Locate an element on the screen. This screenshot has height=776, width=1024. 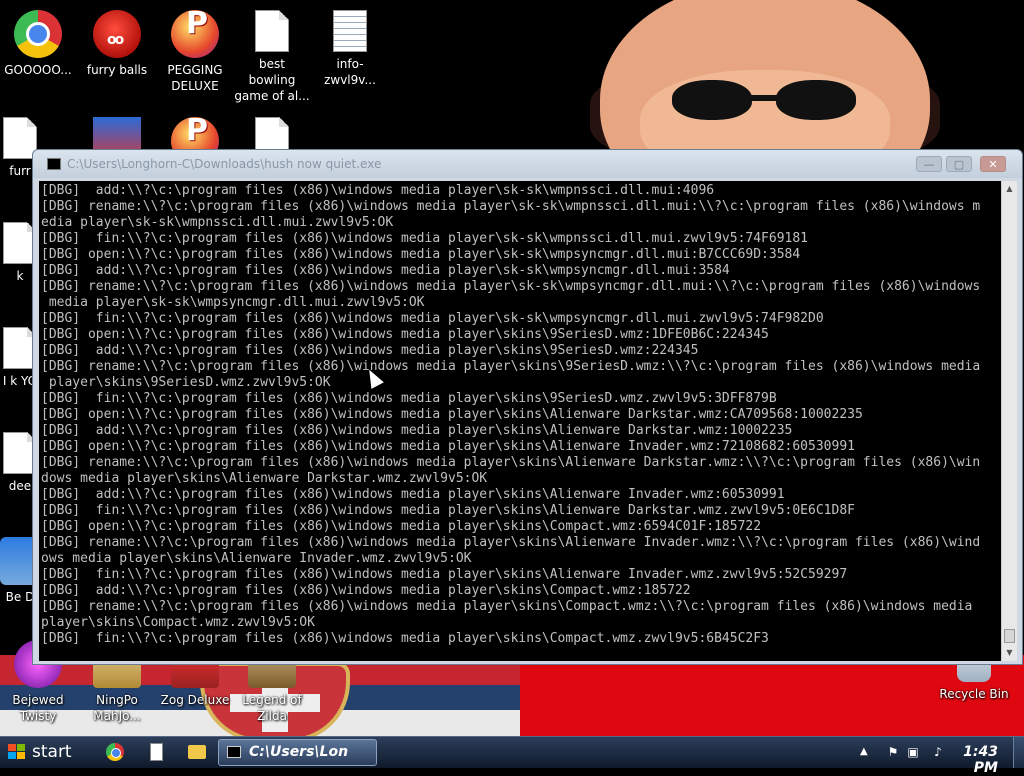
scroll-up-arrow-icon: ▲ is located at coordinates (1009, 189).